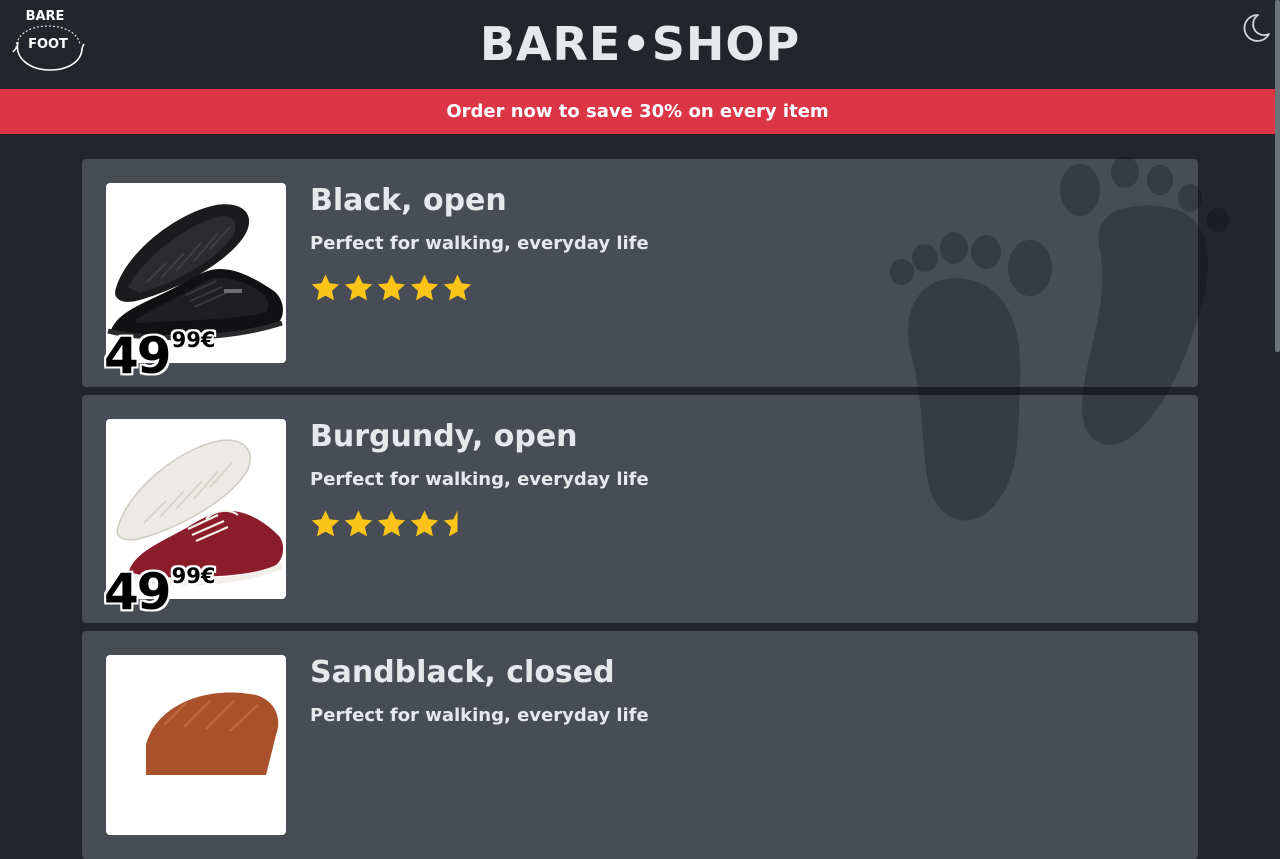 This screenshot has height=859, width=1280. I want to click on site-header: BARE FOOT BARE•SHOP, so click(640, 44).